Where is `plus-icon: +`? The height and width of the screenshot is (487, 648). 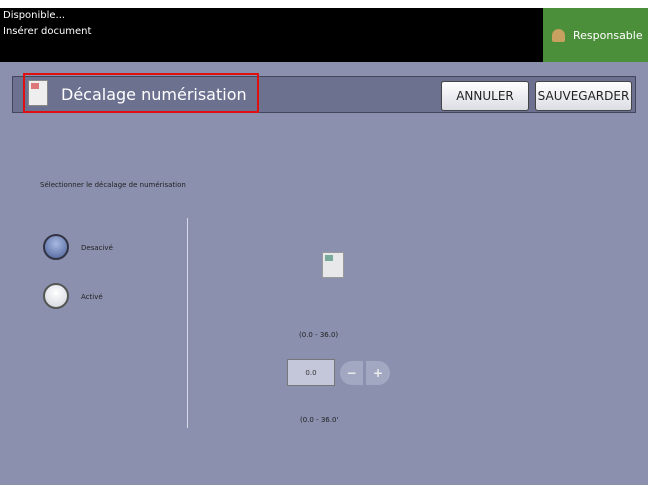 plus-icon: + is located at coordinates (378, 373).